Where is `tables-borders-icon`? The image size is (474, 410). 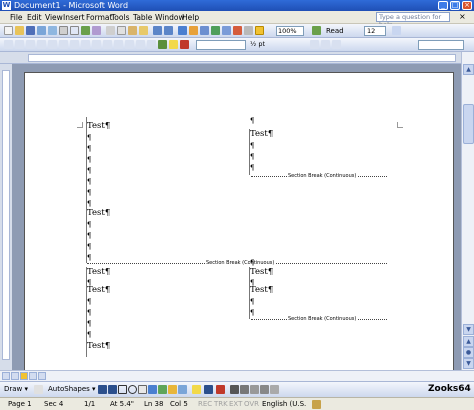
tables-borders-icon is located at coordinates (193, 30).